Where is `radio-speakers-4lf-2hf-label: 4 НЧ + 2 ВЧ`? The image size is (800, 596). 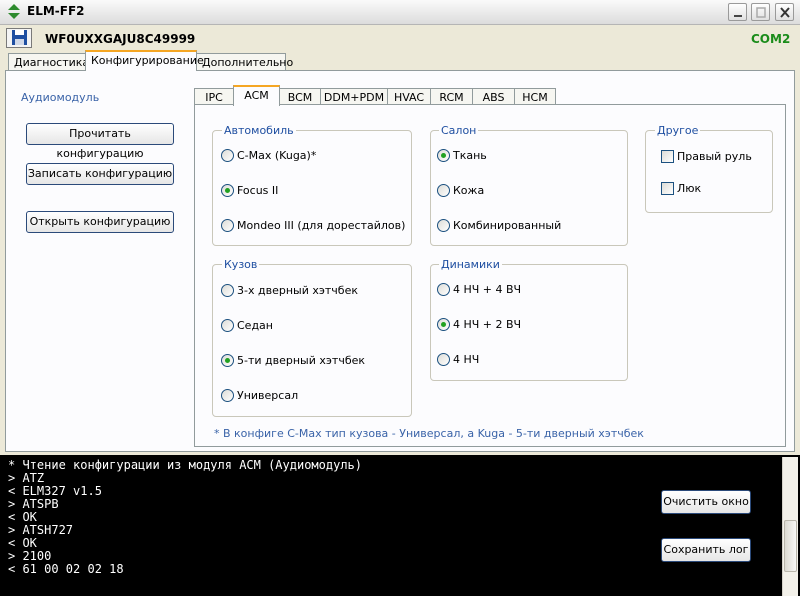 radio-speakers-4lf-2hf-label: 4 НЧ + 2 ВЧ is located at coordinates (487, 324).